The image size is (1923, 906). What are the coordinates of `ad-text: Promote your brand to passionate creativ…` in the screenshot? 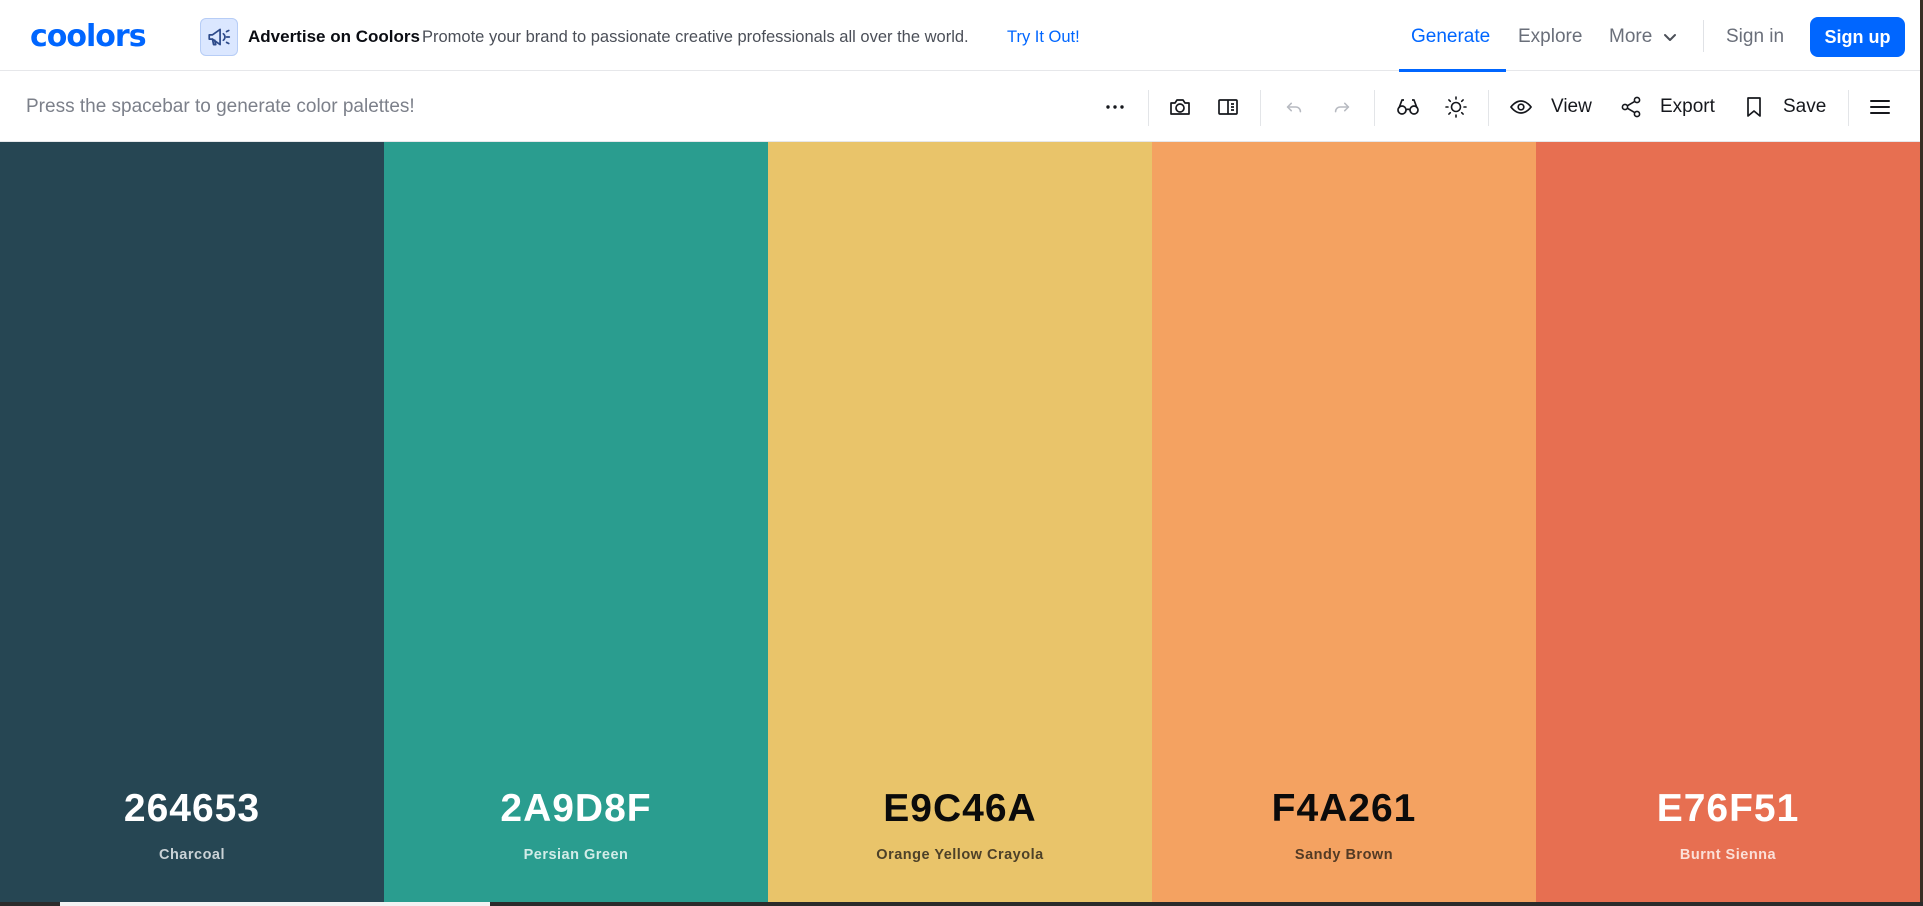 It's located at (695, 37).